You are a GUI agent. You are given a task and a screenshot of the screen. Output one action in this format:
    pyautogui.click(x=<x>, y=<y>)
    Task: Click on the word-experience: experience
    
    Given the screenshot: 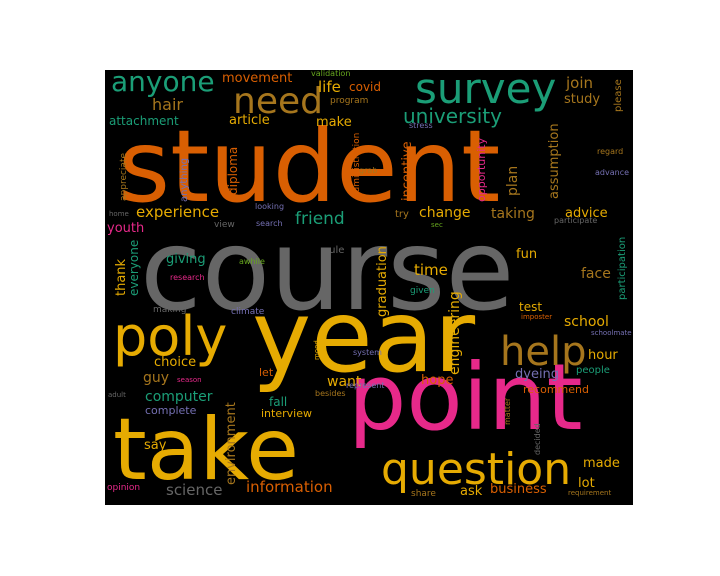 What is the action you would take?
    pyautogui.click(x=178, y=212)
    